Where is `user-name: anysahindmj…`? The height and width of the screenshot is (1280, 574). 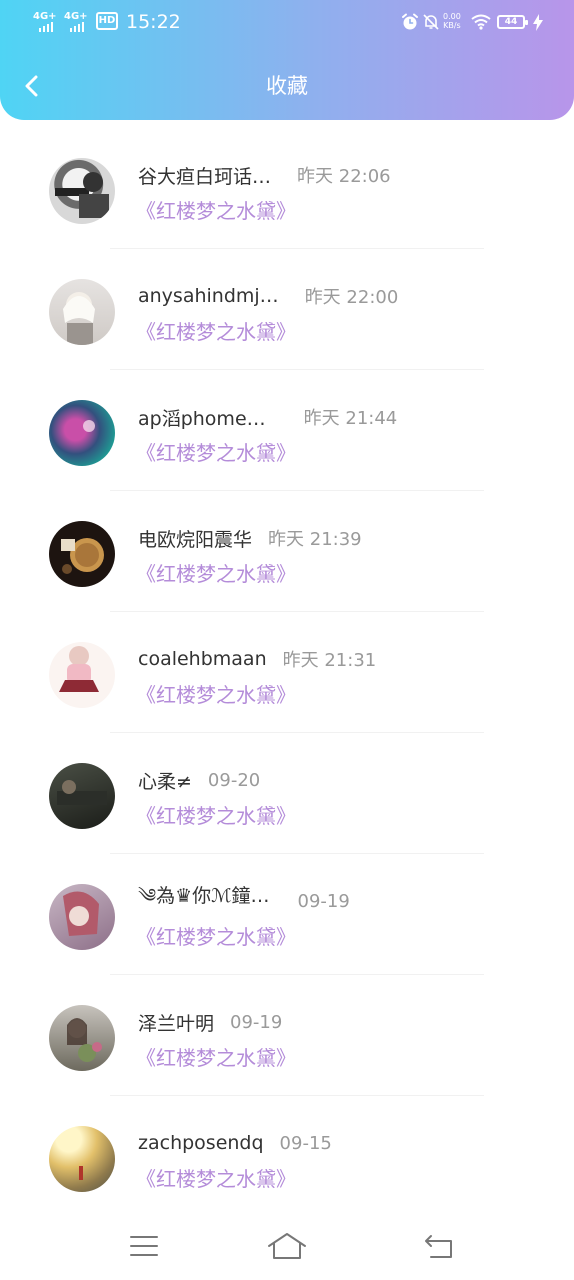 user-name: anysahindmj… is located at coordinates (208, 296).